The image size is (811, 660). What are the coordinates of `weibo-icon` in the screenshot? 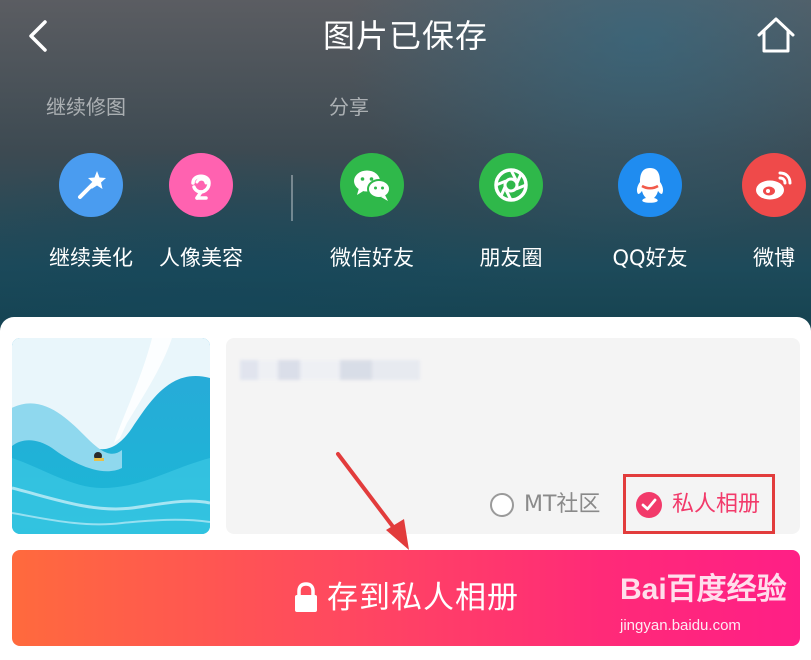 It's located at (774, 185).